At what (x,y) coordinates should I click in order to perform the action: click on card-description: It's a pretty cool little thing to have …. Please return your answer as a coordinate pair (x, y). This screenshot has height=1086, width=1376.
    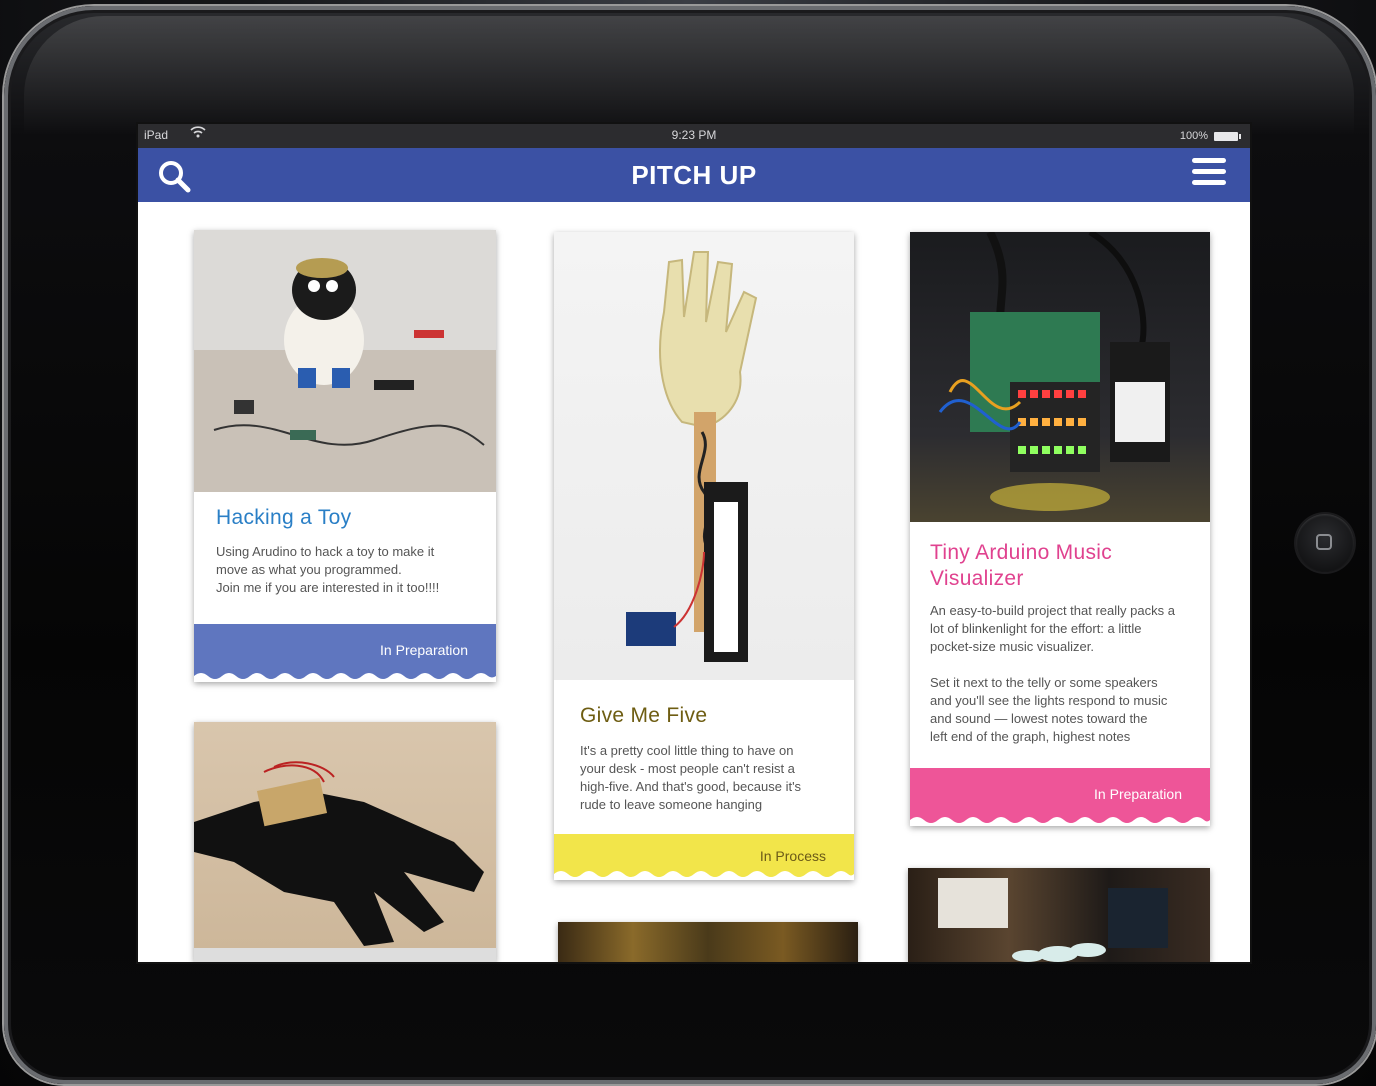
    Looking at the image, I should click on (691, 777).